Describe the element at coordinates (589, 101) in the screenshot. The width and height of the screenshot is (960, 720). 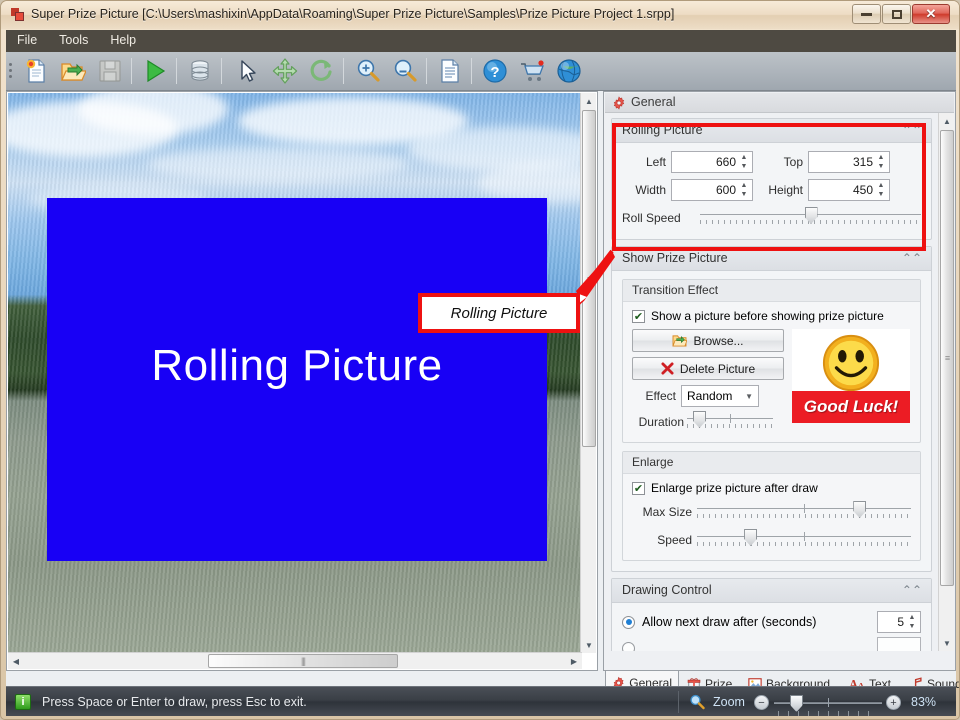
I see `canvas-scroll-up-button: ▲` at that location.